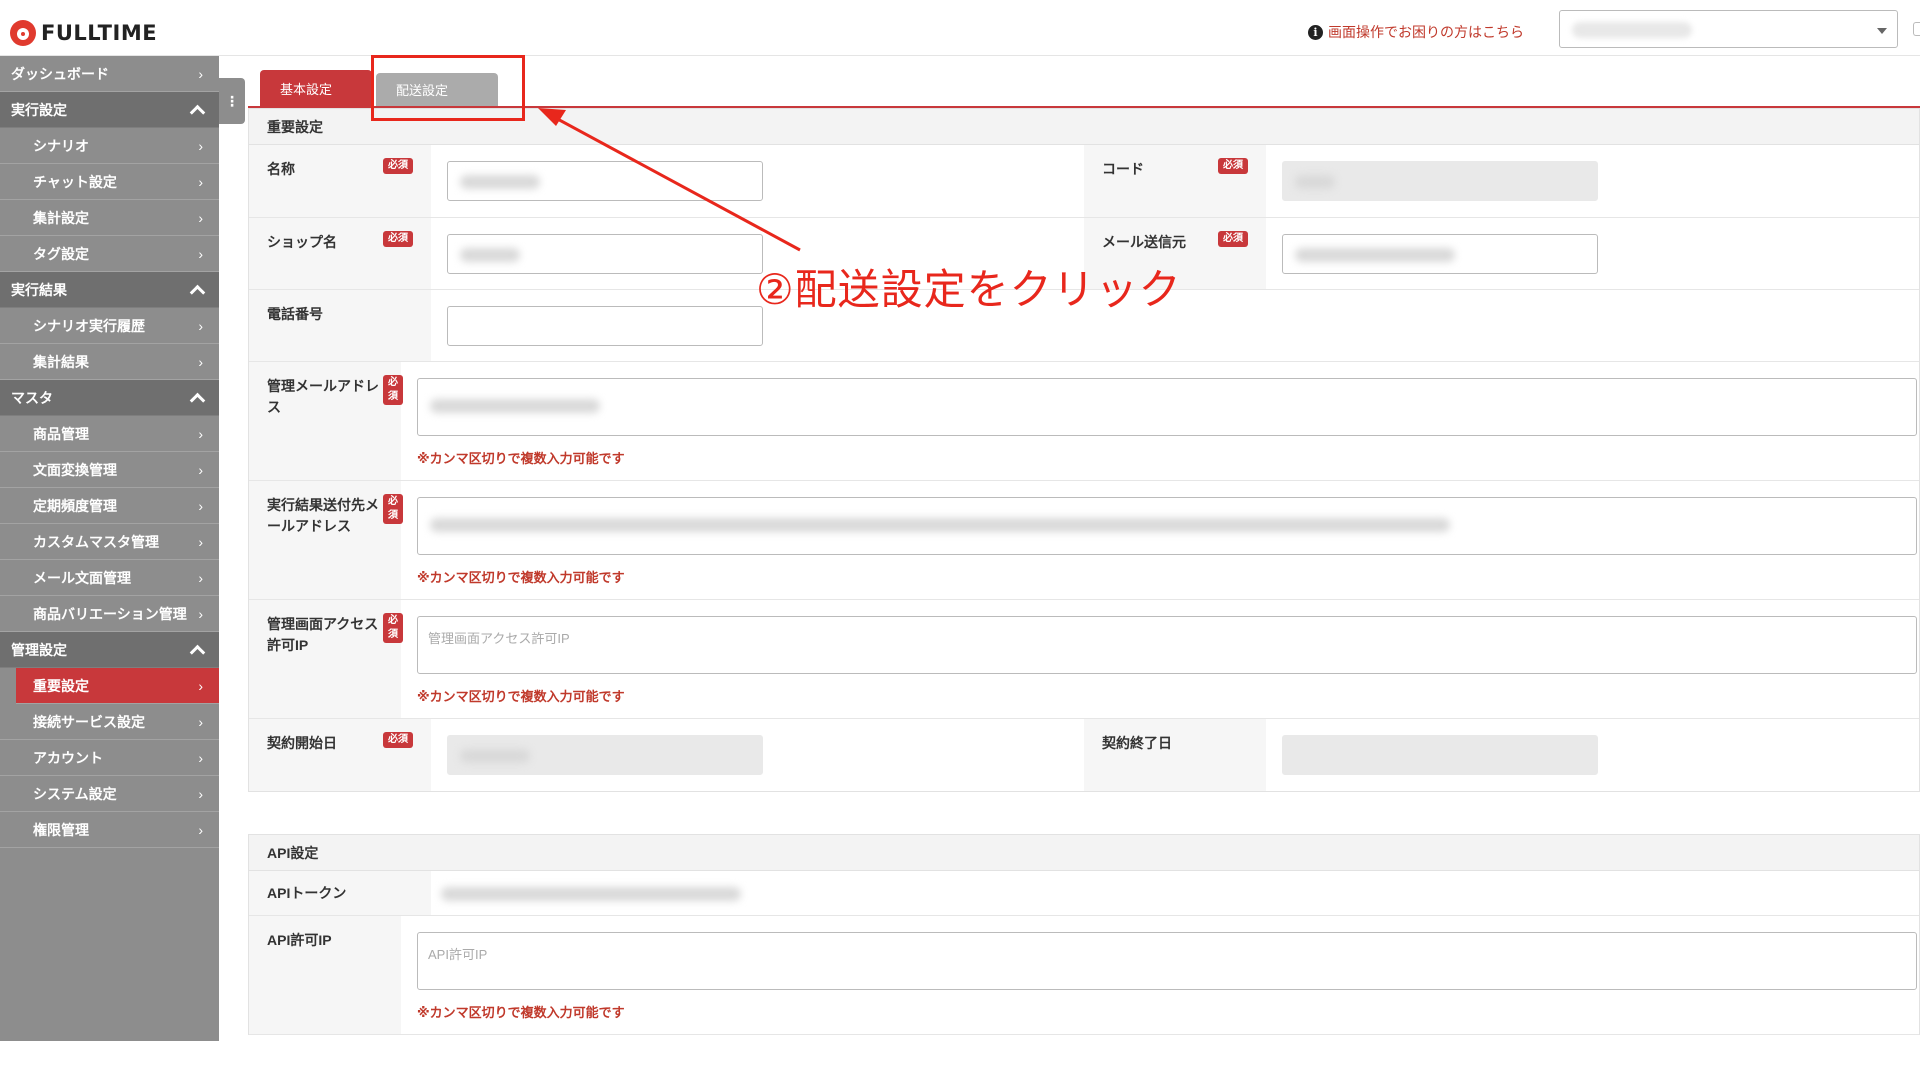 The image size is (1920, 1080). I want to click on sidebar-item-label: シナリオ実行履歴, so click(89, 325).